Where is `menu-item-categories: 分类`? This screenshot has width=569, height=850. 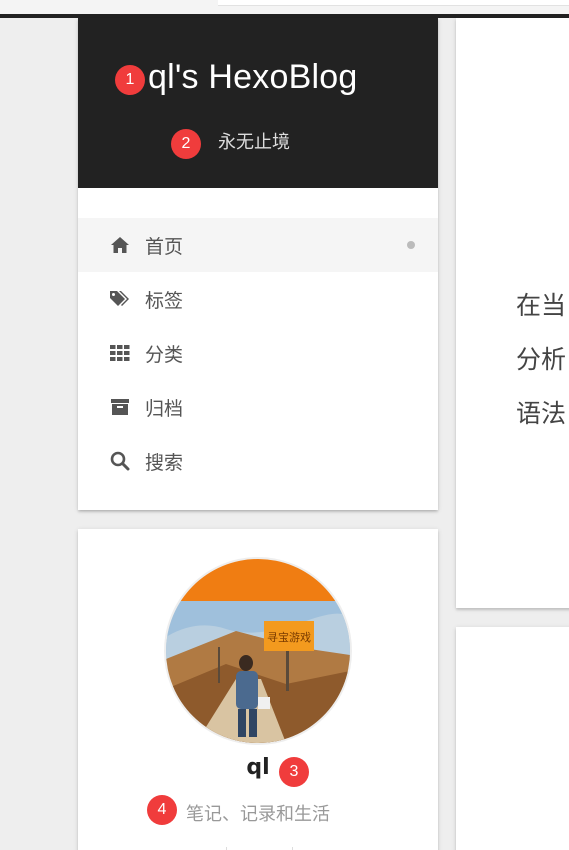 menu-item-categories: 分类 is located at coordinates (258, 353).